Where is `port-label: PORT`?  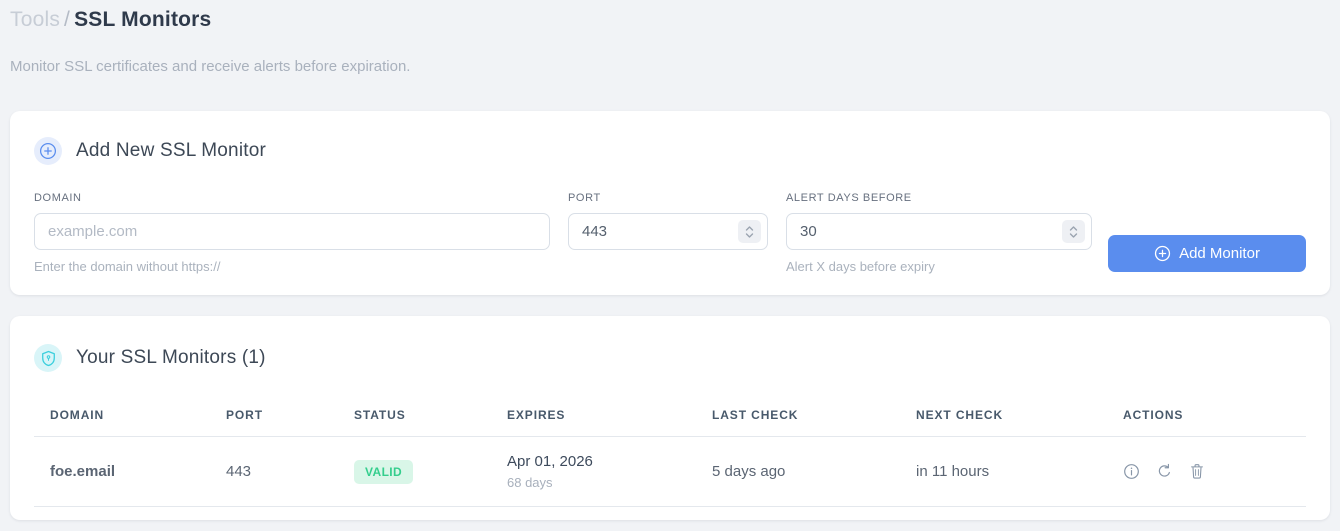
port-label: PORT is located at coordinates (584, 198).